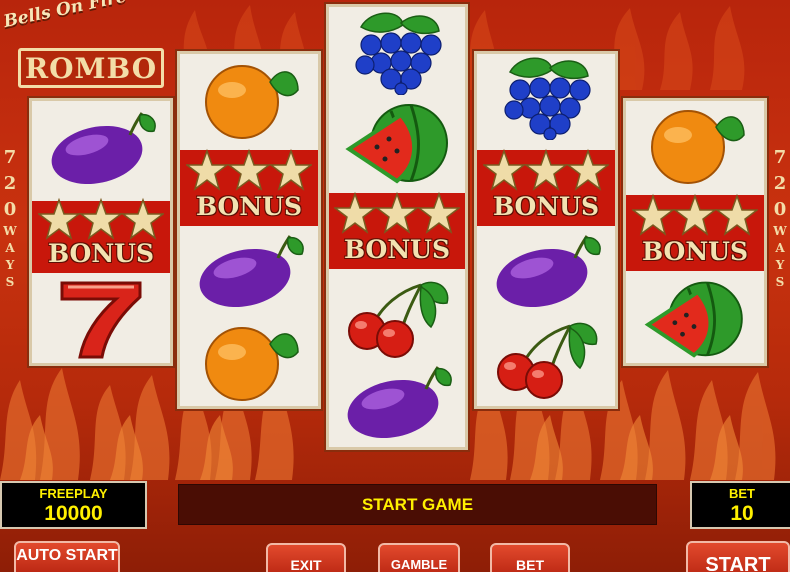  What do you see at coordinates (101, 320) in the screenshot?
I see `seven-icon` at bounding box center [101, 320].